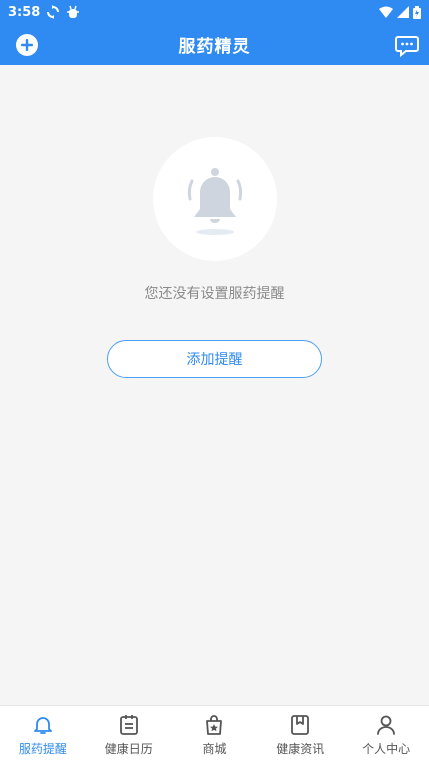  I want to click on message-button, so click(407, 45).